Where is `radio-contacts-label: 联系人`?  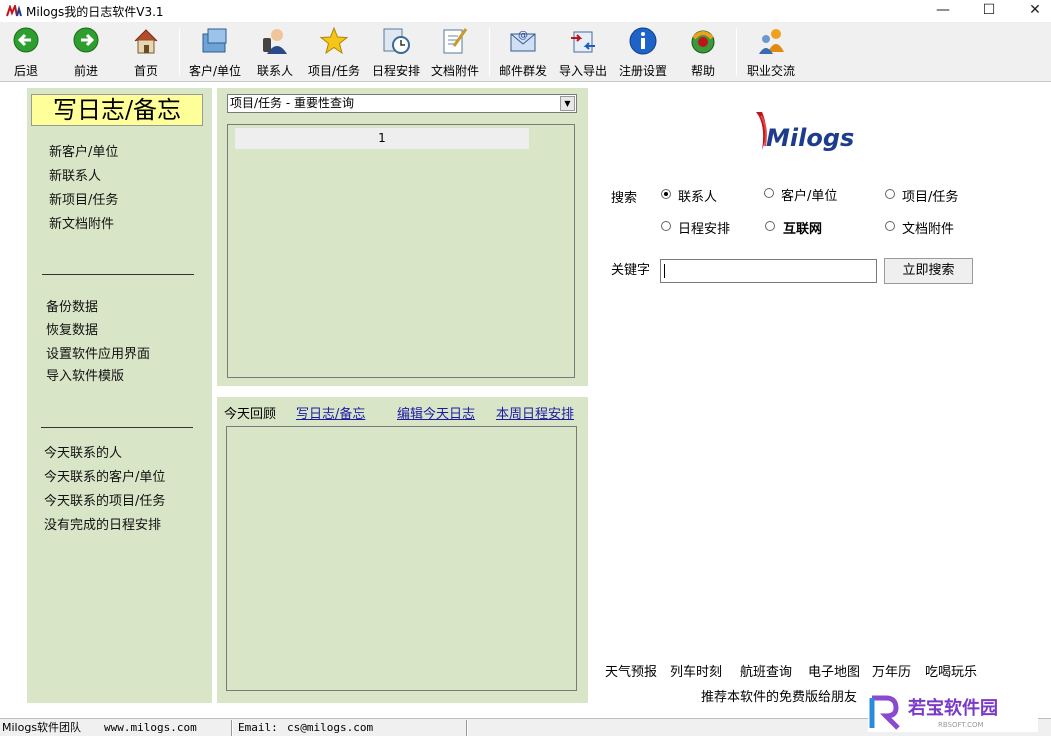 radio-contacts-label: 联系人 is located at coordinates (697, 195).